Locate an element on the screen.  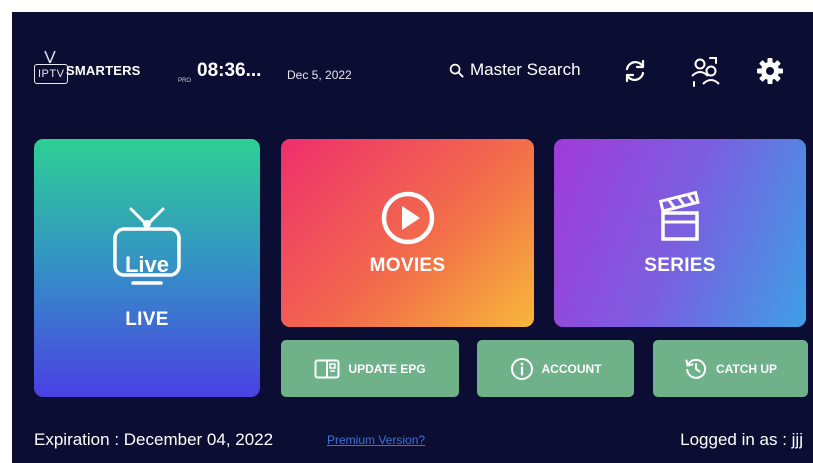
account-label: ACCOUNT is located at coordinates (571, 368).